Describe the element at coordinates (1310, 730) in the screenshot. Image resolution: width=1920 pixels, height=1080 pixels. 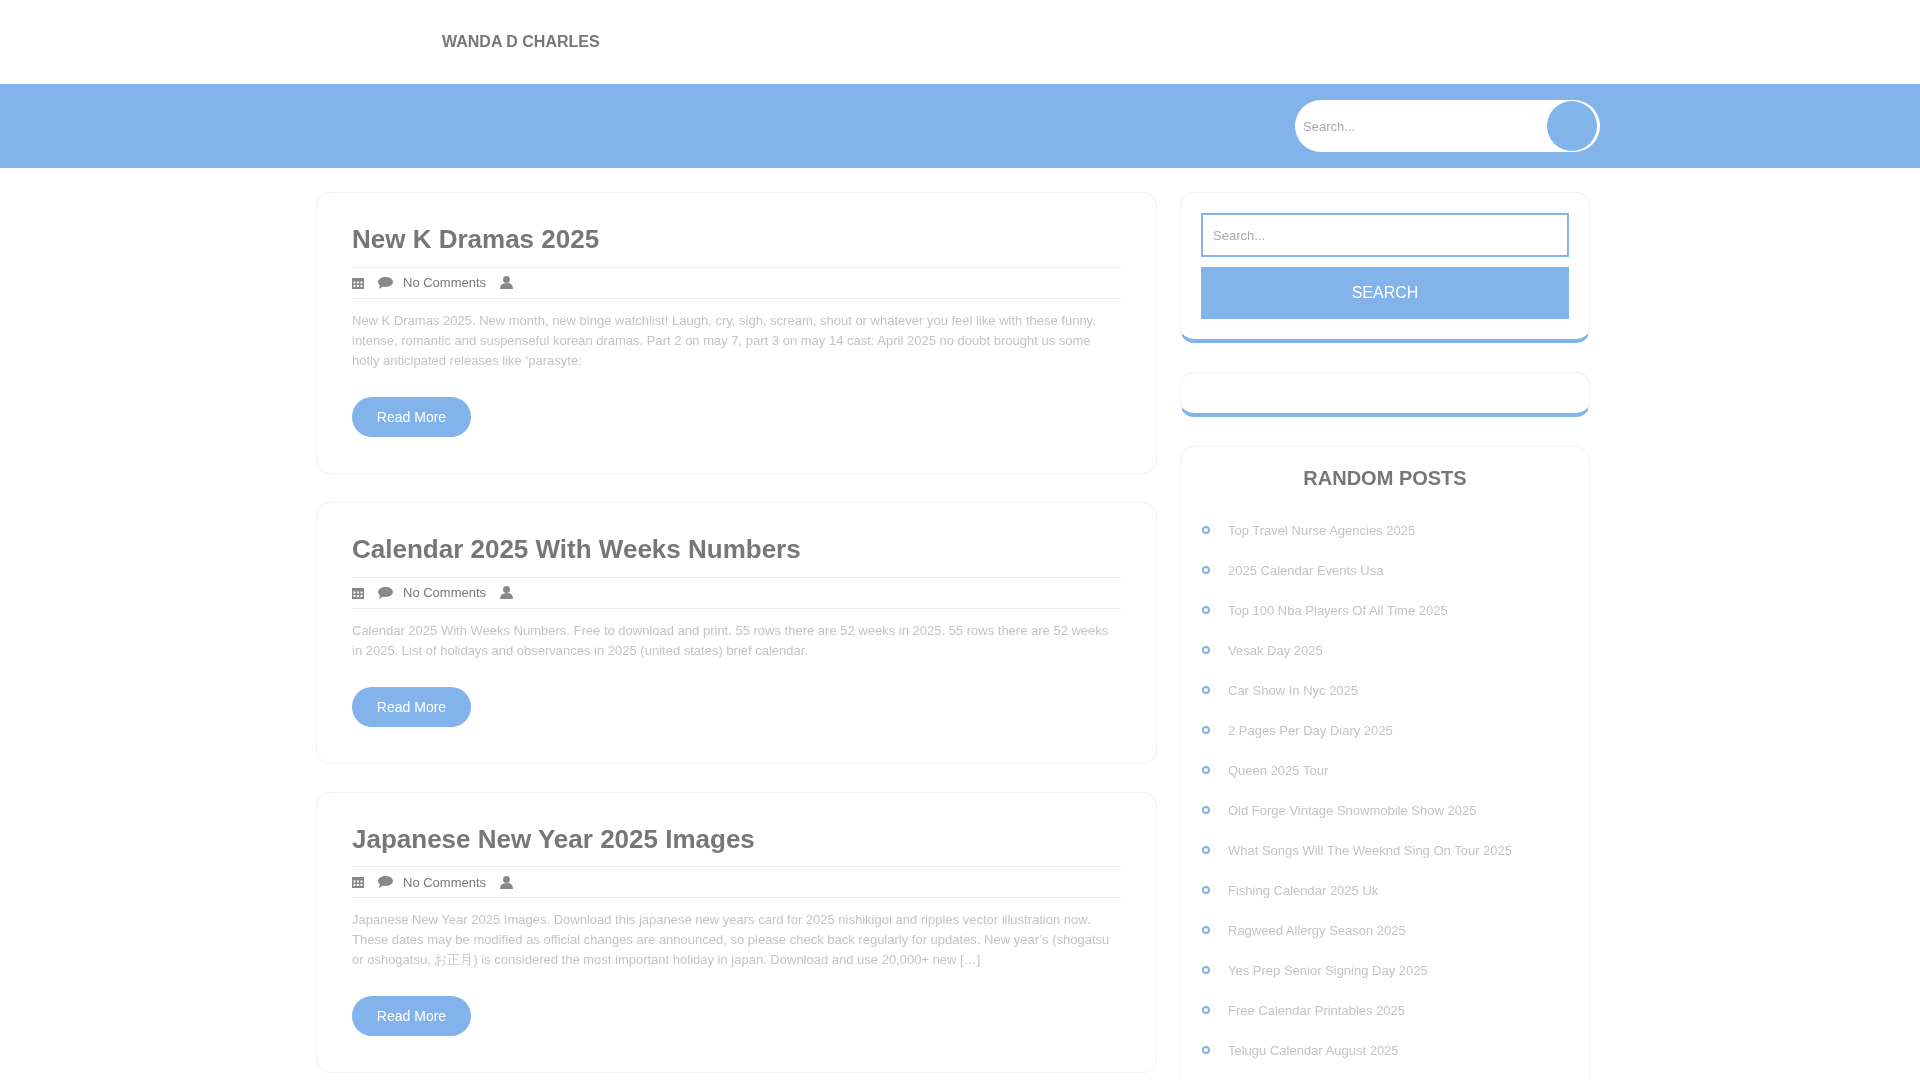
I see `post-link: 2 Pages Per Day Diary 2025` at that location.